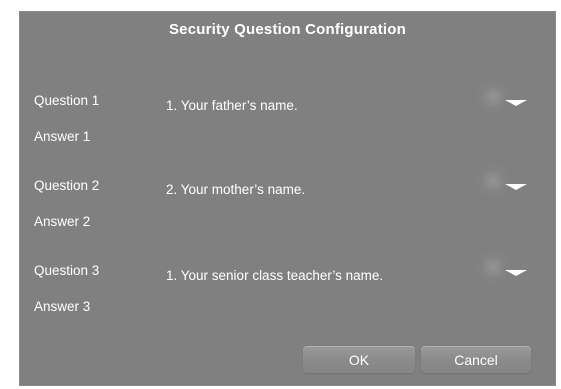  I want to click on answer-1-input, so click(342, 134).